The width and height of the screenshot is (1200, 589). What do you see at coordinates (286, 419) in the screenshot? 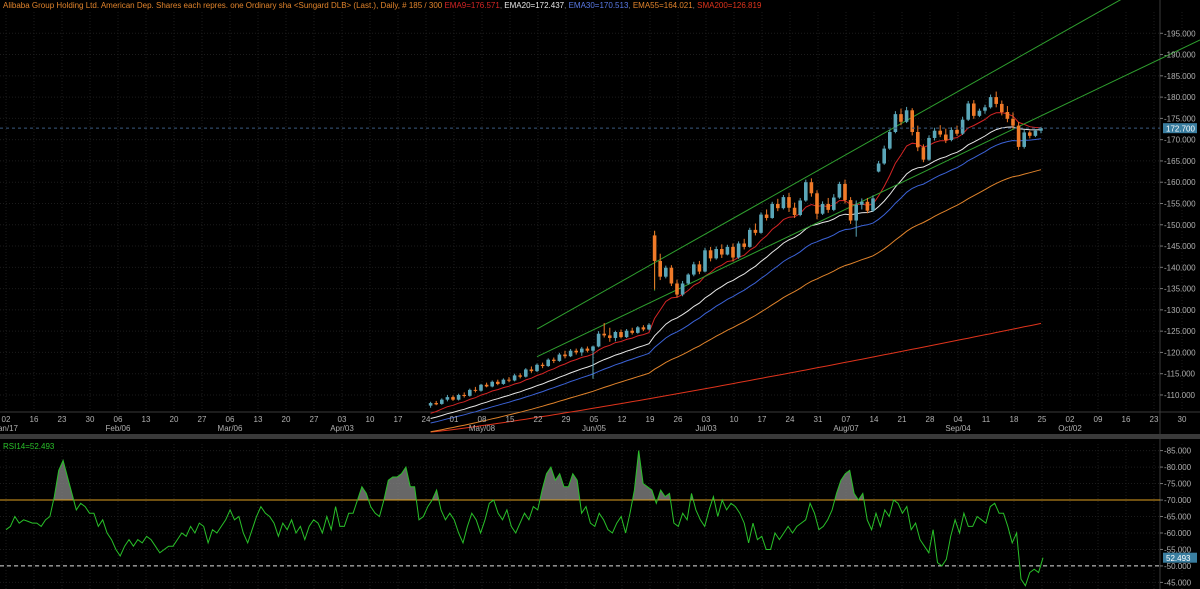
I see `time-axis-day-label: 20` at bounding box center [286, 419].